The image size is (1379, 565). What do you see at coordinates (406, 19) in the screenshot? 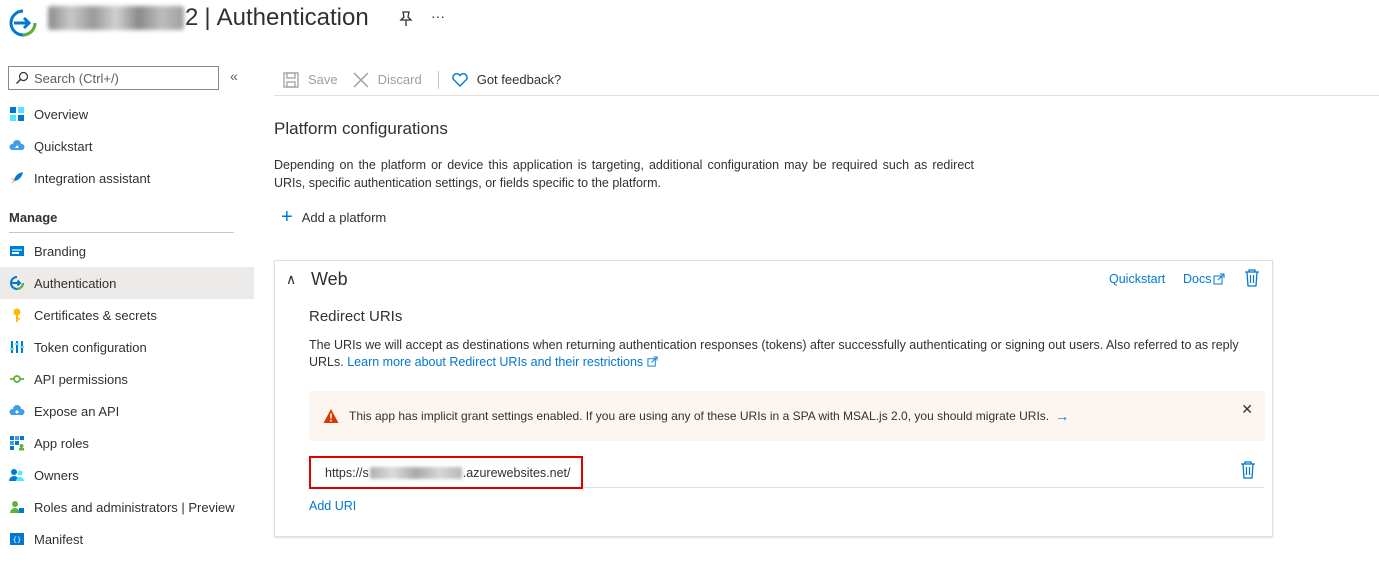
I see `pin-icon` at bounding box center [406, 19].